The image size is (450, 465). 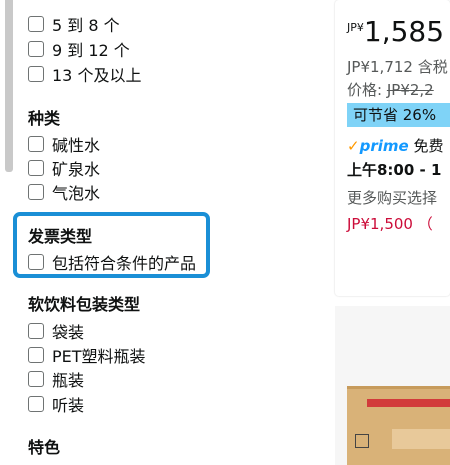 I want to click on price: JP¥1,585, so click(x=395, y=31).